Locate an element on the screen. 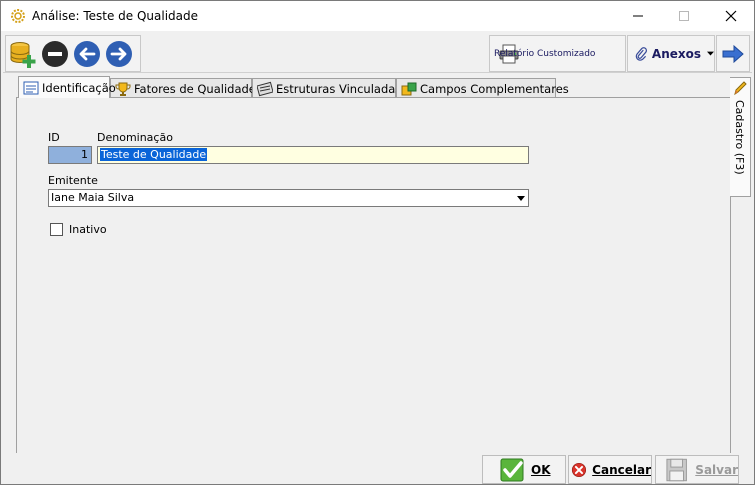  ok-button: OK is located at coordinates (524, 469).